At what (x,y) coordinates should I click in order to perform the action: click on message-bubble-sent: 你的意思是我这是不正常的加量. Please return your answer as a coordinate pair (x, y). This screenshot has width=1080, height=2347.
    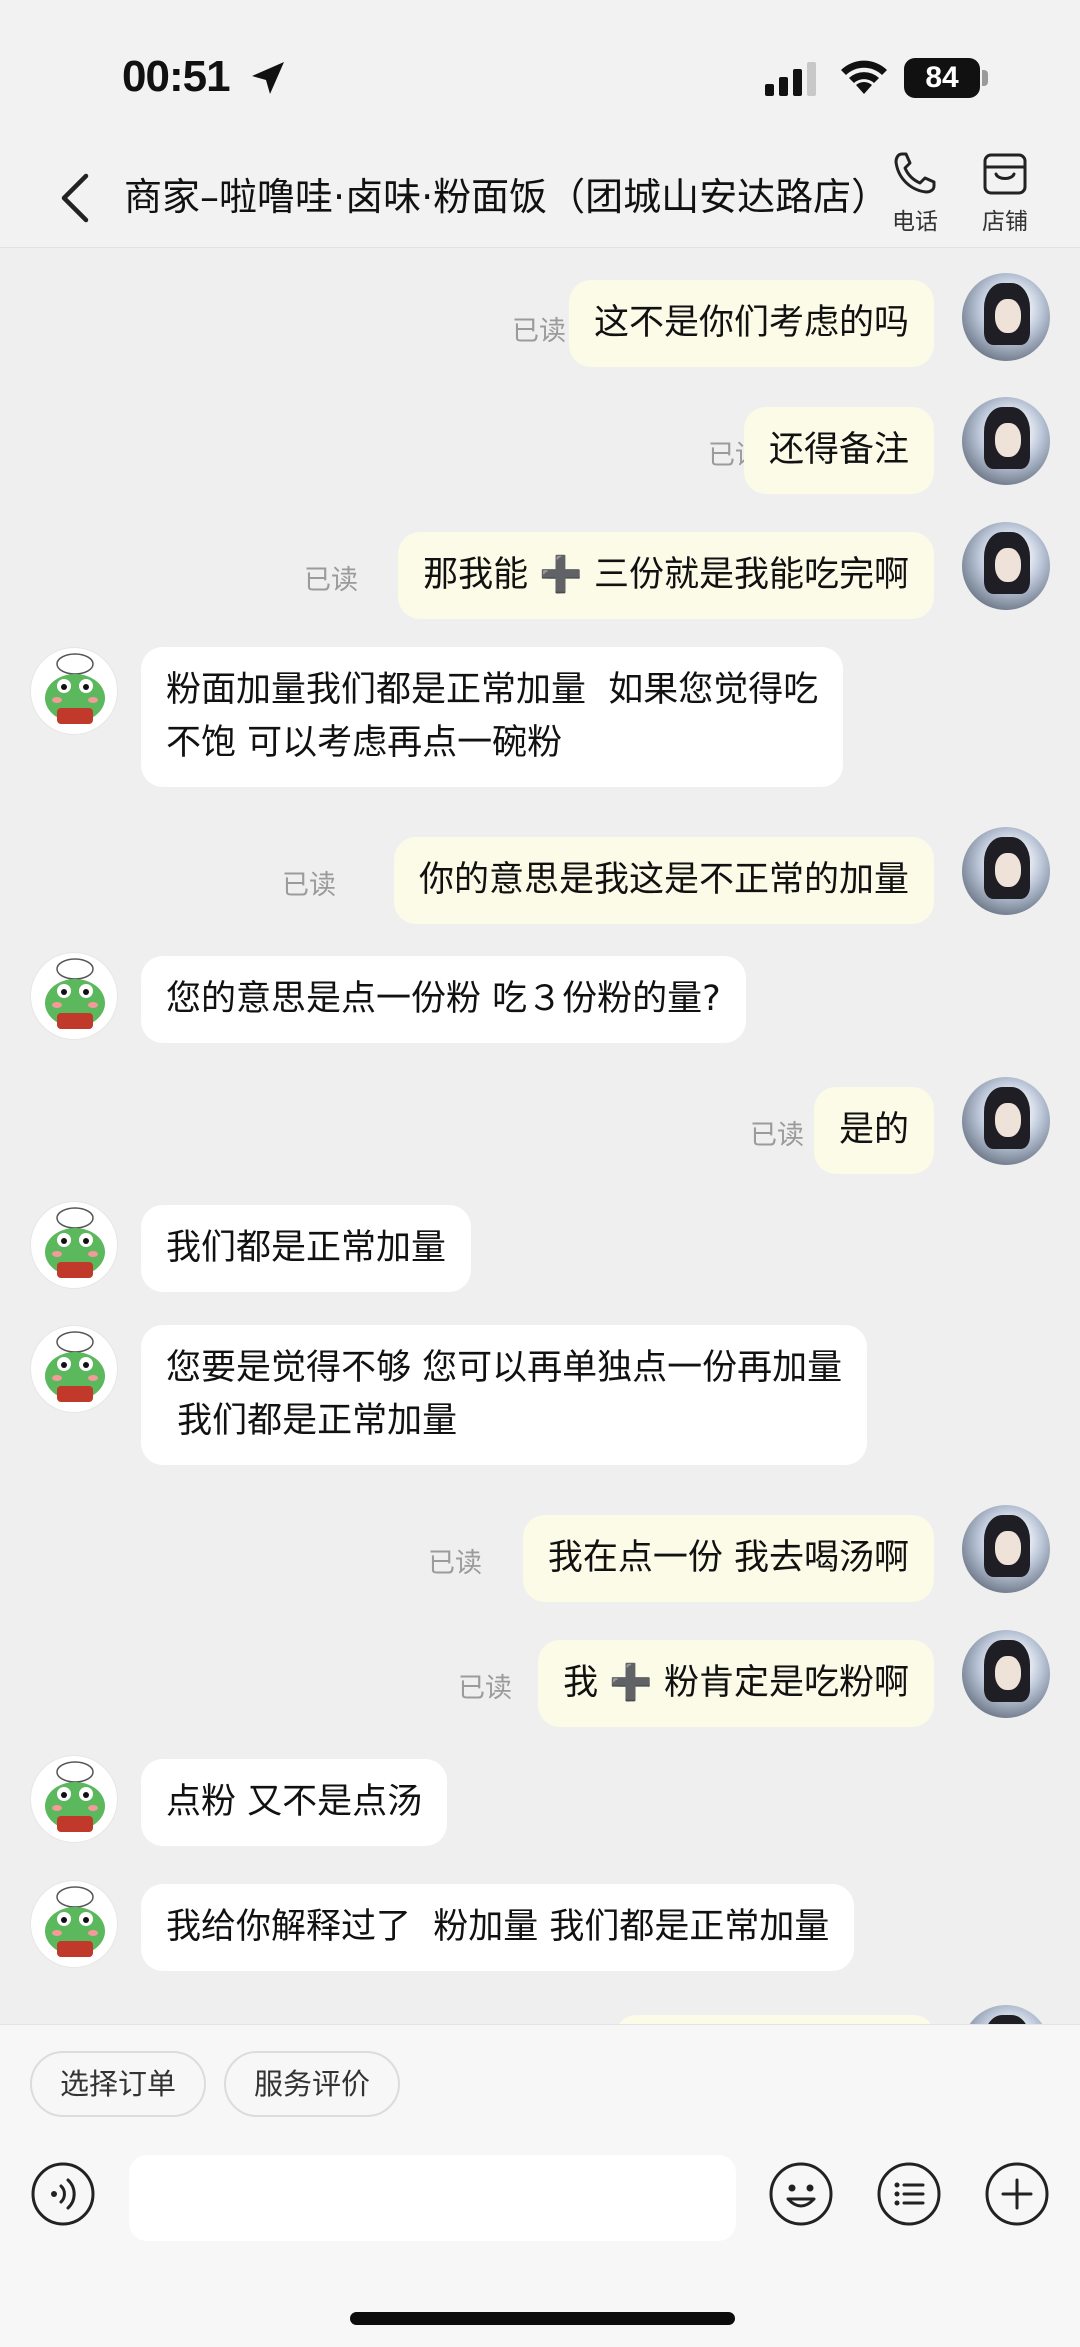
    Looking at the image, I should click on (663, 880).